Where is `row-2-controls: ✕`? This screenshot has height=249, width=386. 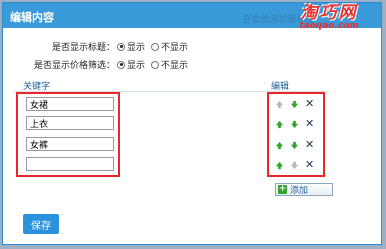 row-2-controls: ✕ is located at coordinates (294, 124).